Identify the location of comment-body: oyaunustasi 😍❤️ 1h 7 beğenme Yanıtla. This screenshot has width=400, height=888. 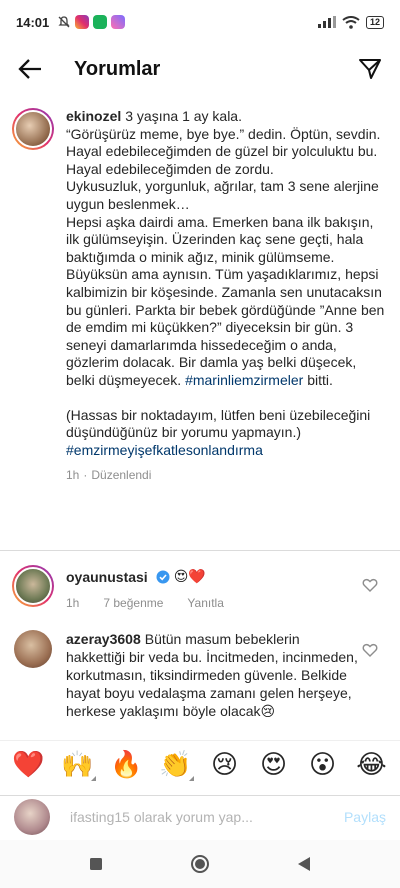
(211, 588).